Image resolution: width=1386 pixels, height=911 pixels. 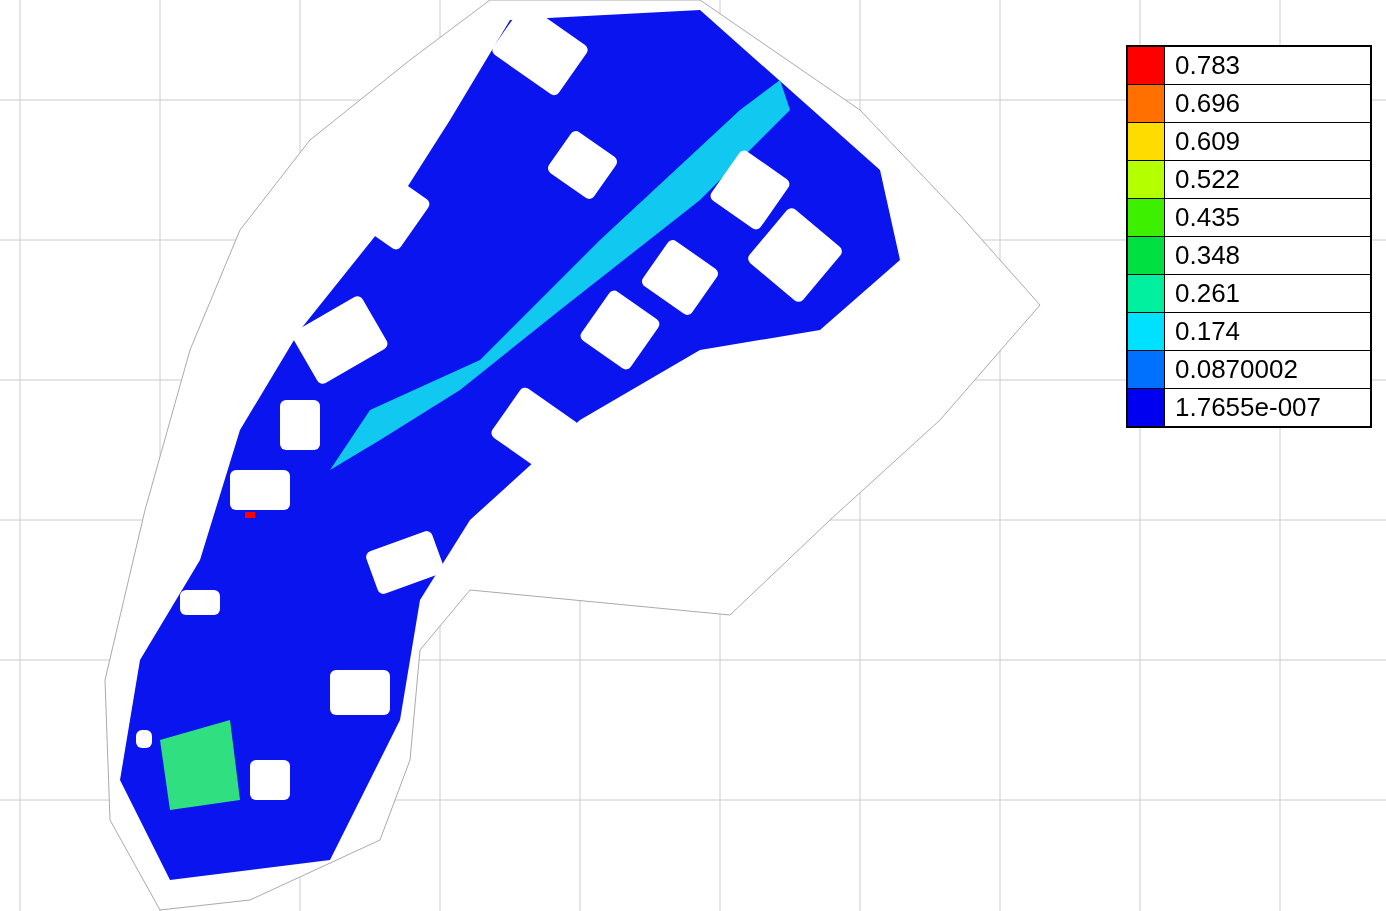 I want to click on legend-label: 0.783, so click(x=1207, y=65).